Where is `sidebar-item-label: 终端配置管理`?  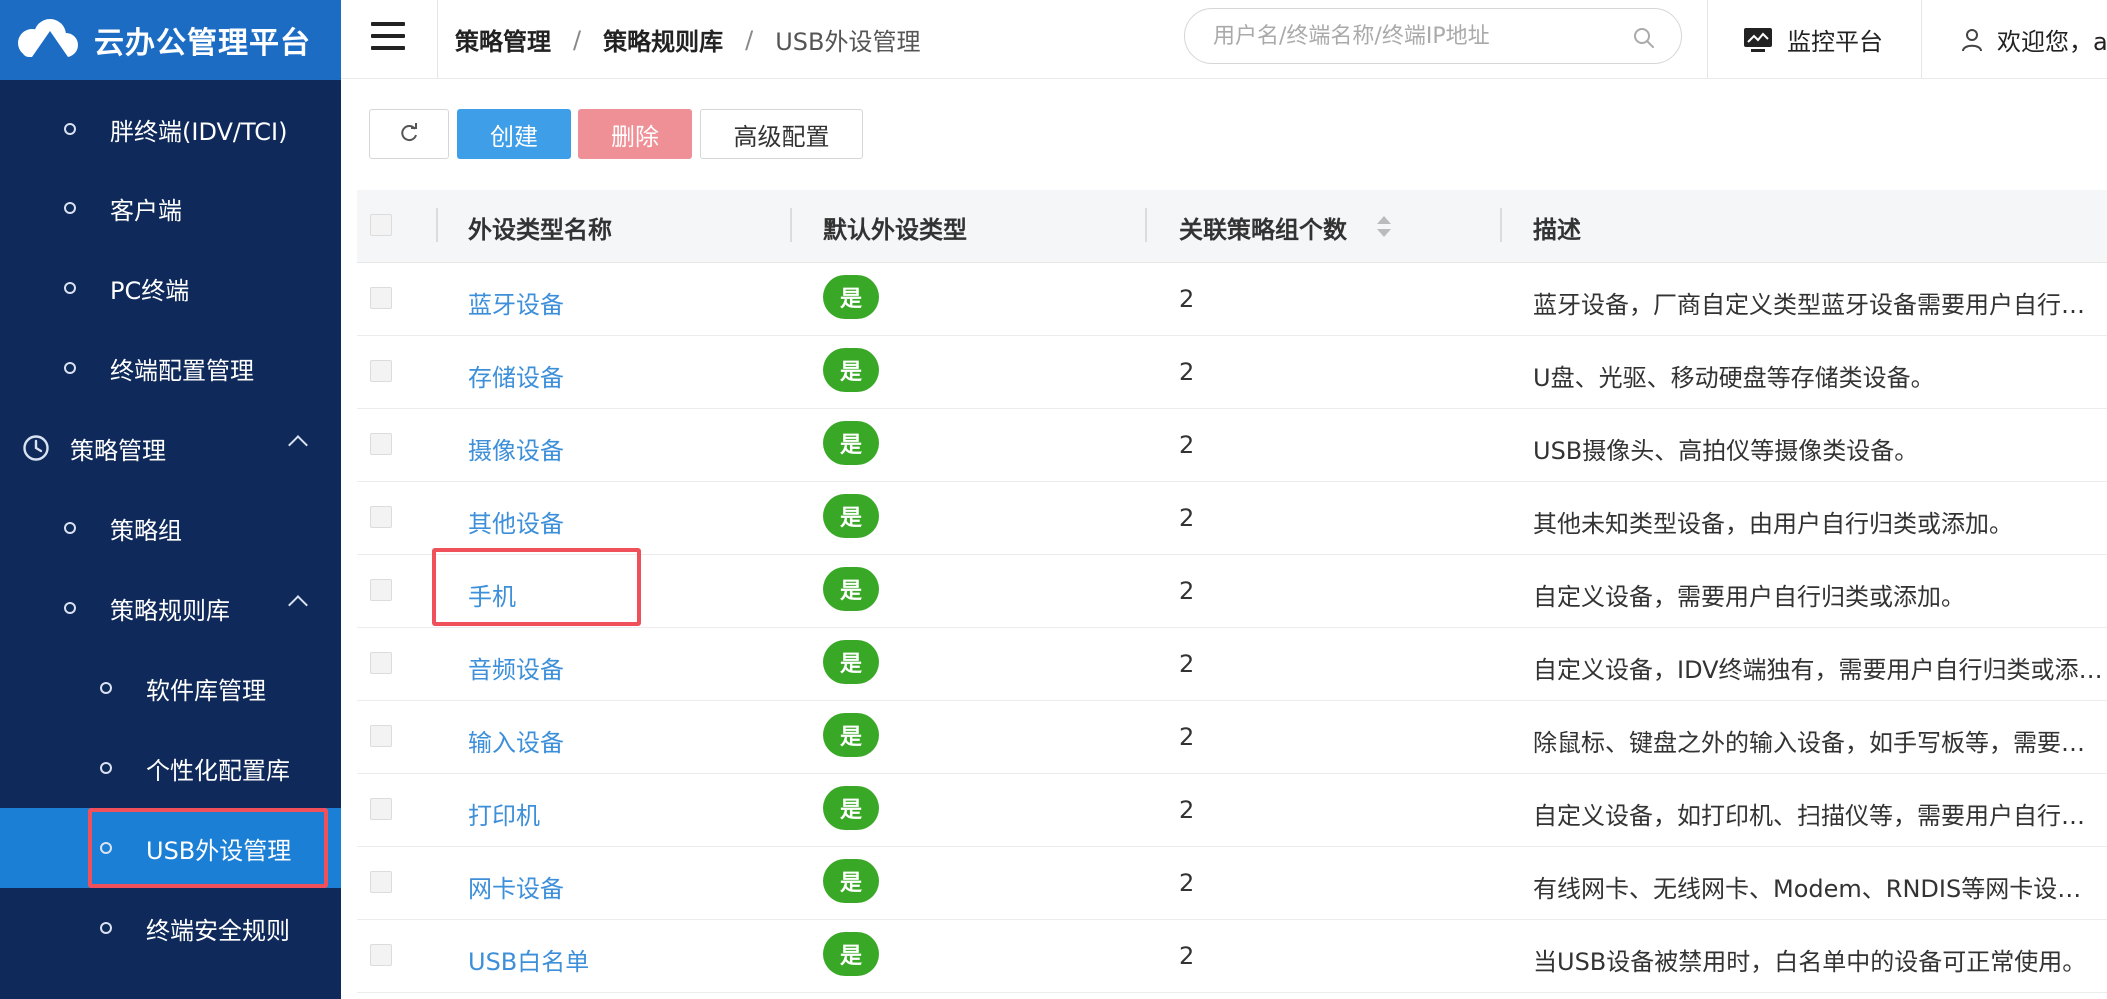
sidebar-item-label: 终端配置管理 is located at coordinates (182, 370).